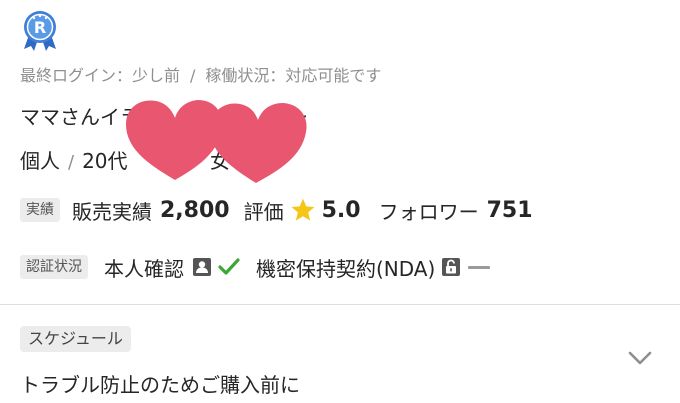  Describe the element at coordinates (40, 210) in the screenshot. I see `stats-tag: 実績` at that location.